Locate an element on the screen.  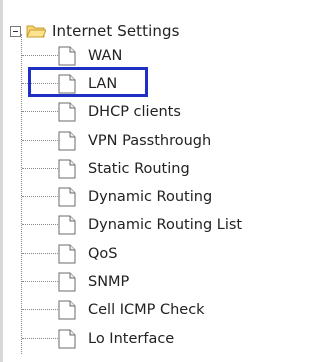
tree-item-static-routing: Static Routing is located at coordinates (124, 168).